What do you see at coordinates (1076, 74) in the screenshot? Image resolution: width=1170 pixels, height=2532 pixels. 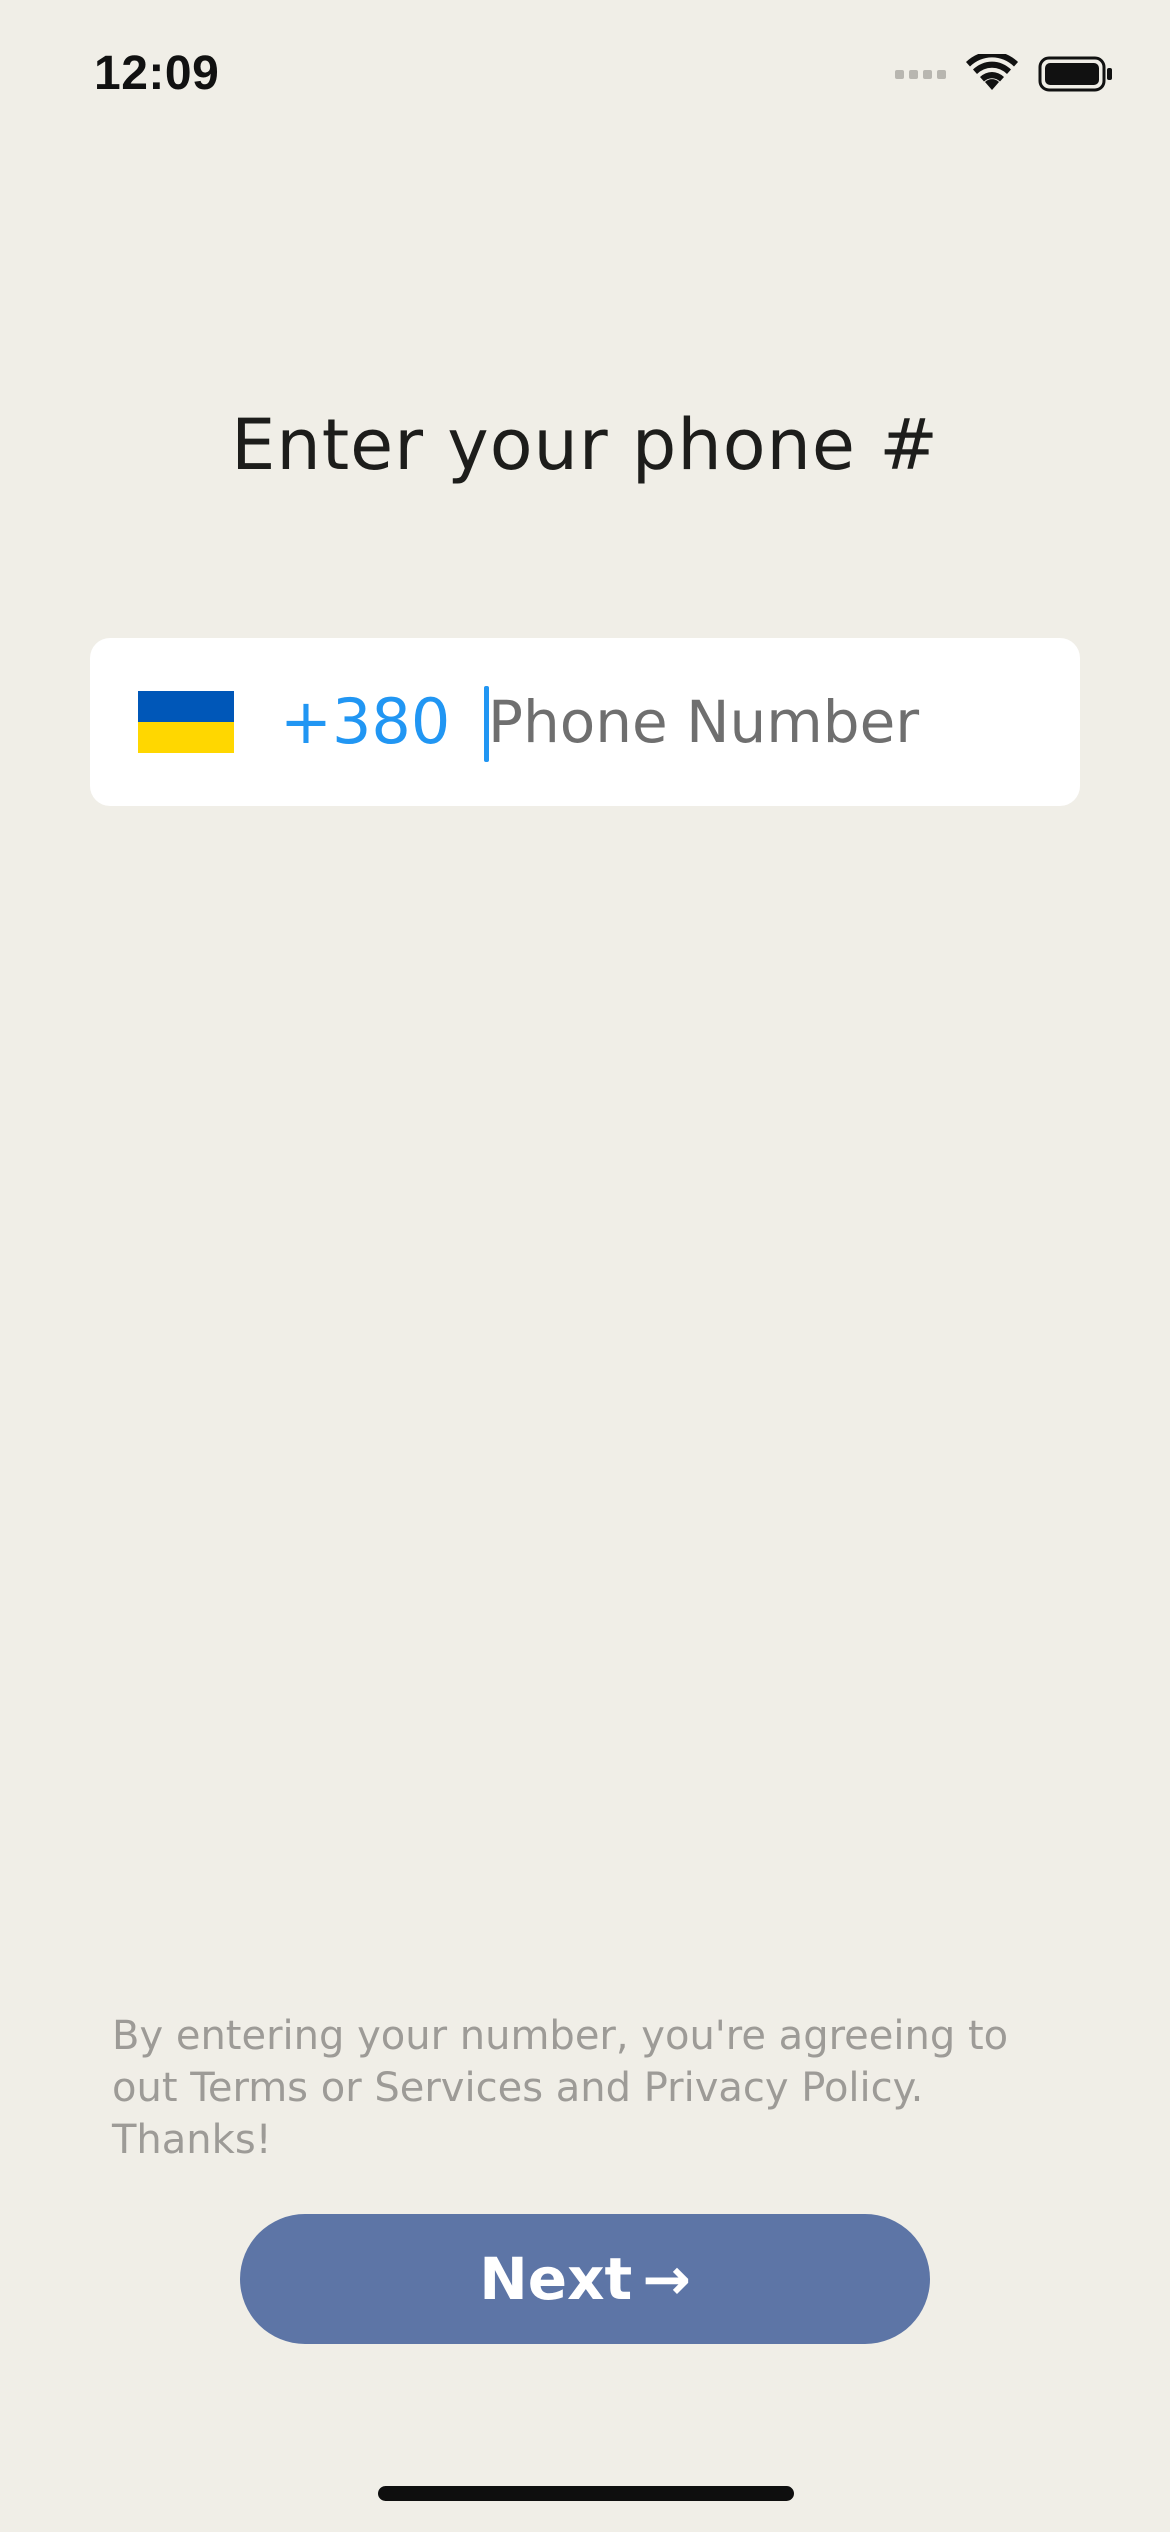 I see `battery-icon` at bounding box center [1076, 74].